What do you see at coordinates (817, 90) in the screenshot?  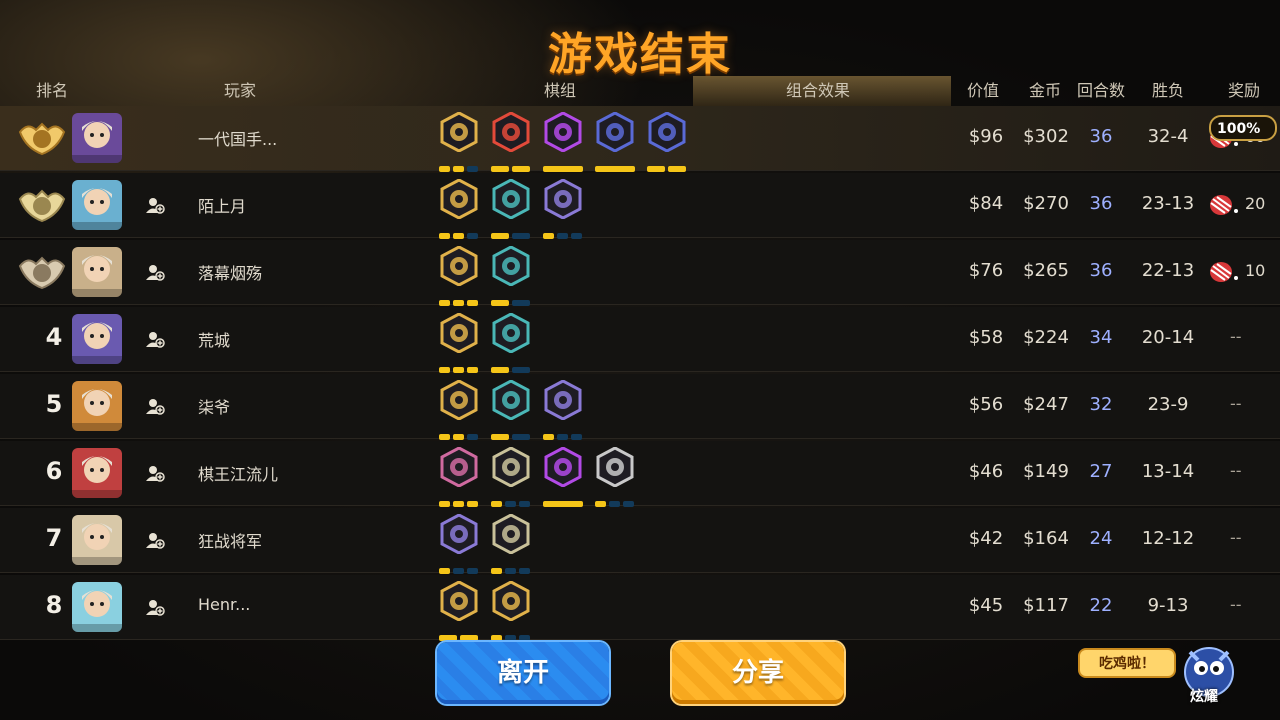 I see `header-synergy: 组合效果` at bounding box center [817, 90].